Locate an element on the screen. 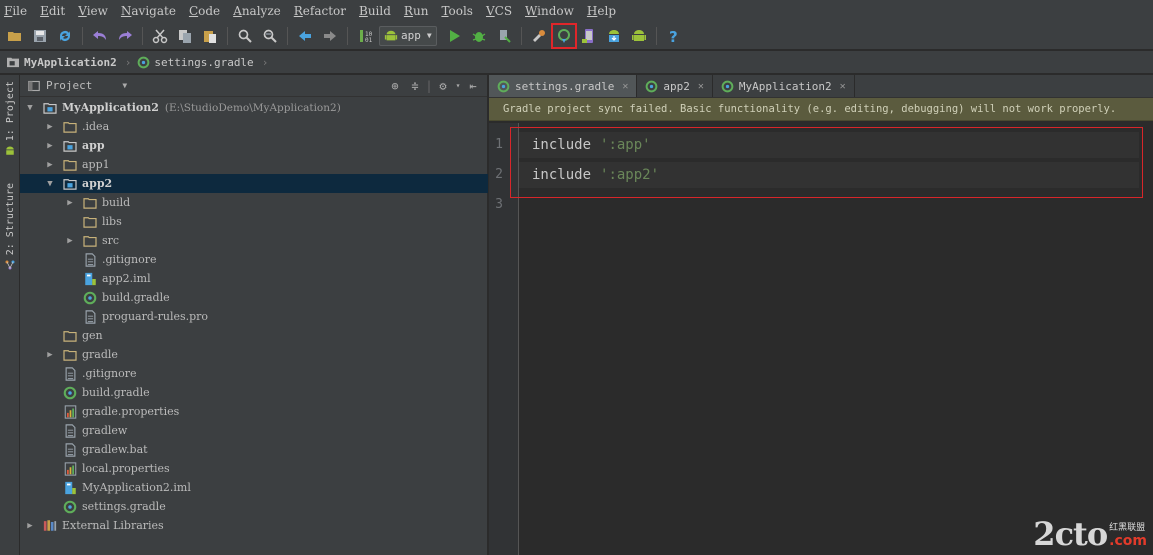  menu-help: Help is located at coordinates (601, 11).